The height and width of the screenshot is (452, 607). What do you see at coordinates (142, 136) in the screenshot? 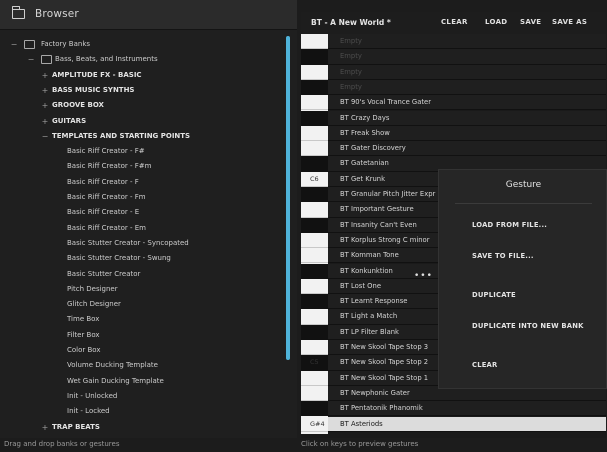
I see `browser-folder-item: − TEMPLATES AND STARTING POINTS` at bounding box center [142, 136].